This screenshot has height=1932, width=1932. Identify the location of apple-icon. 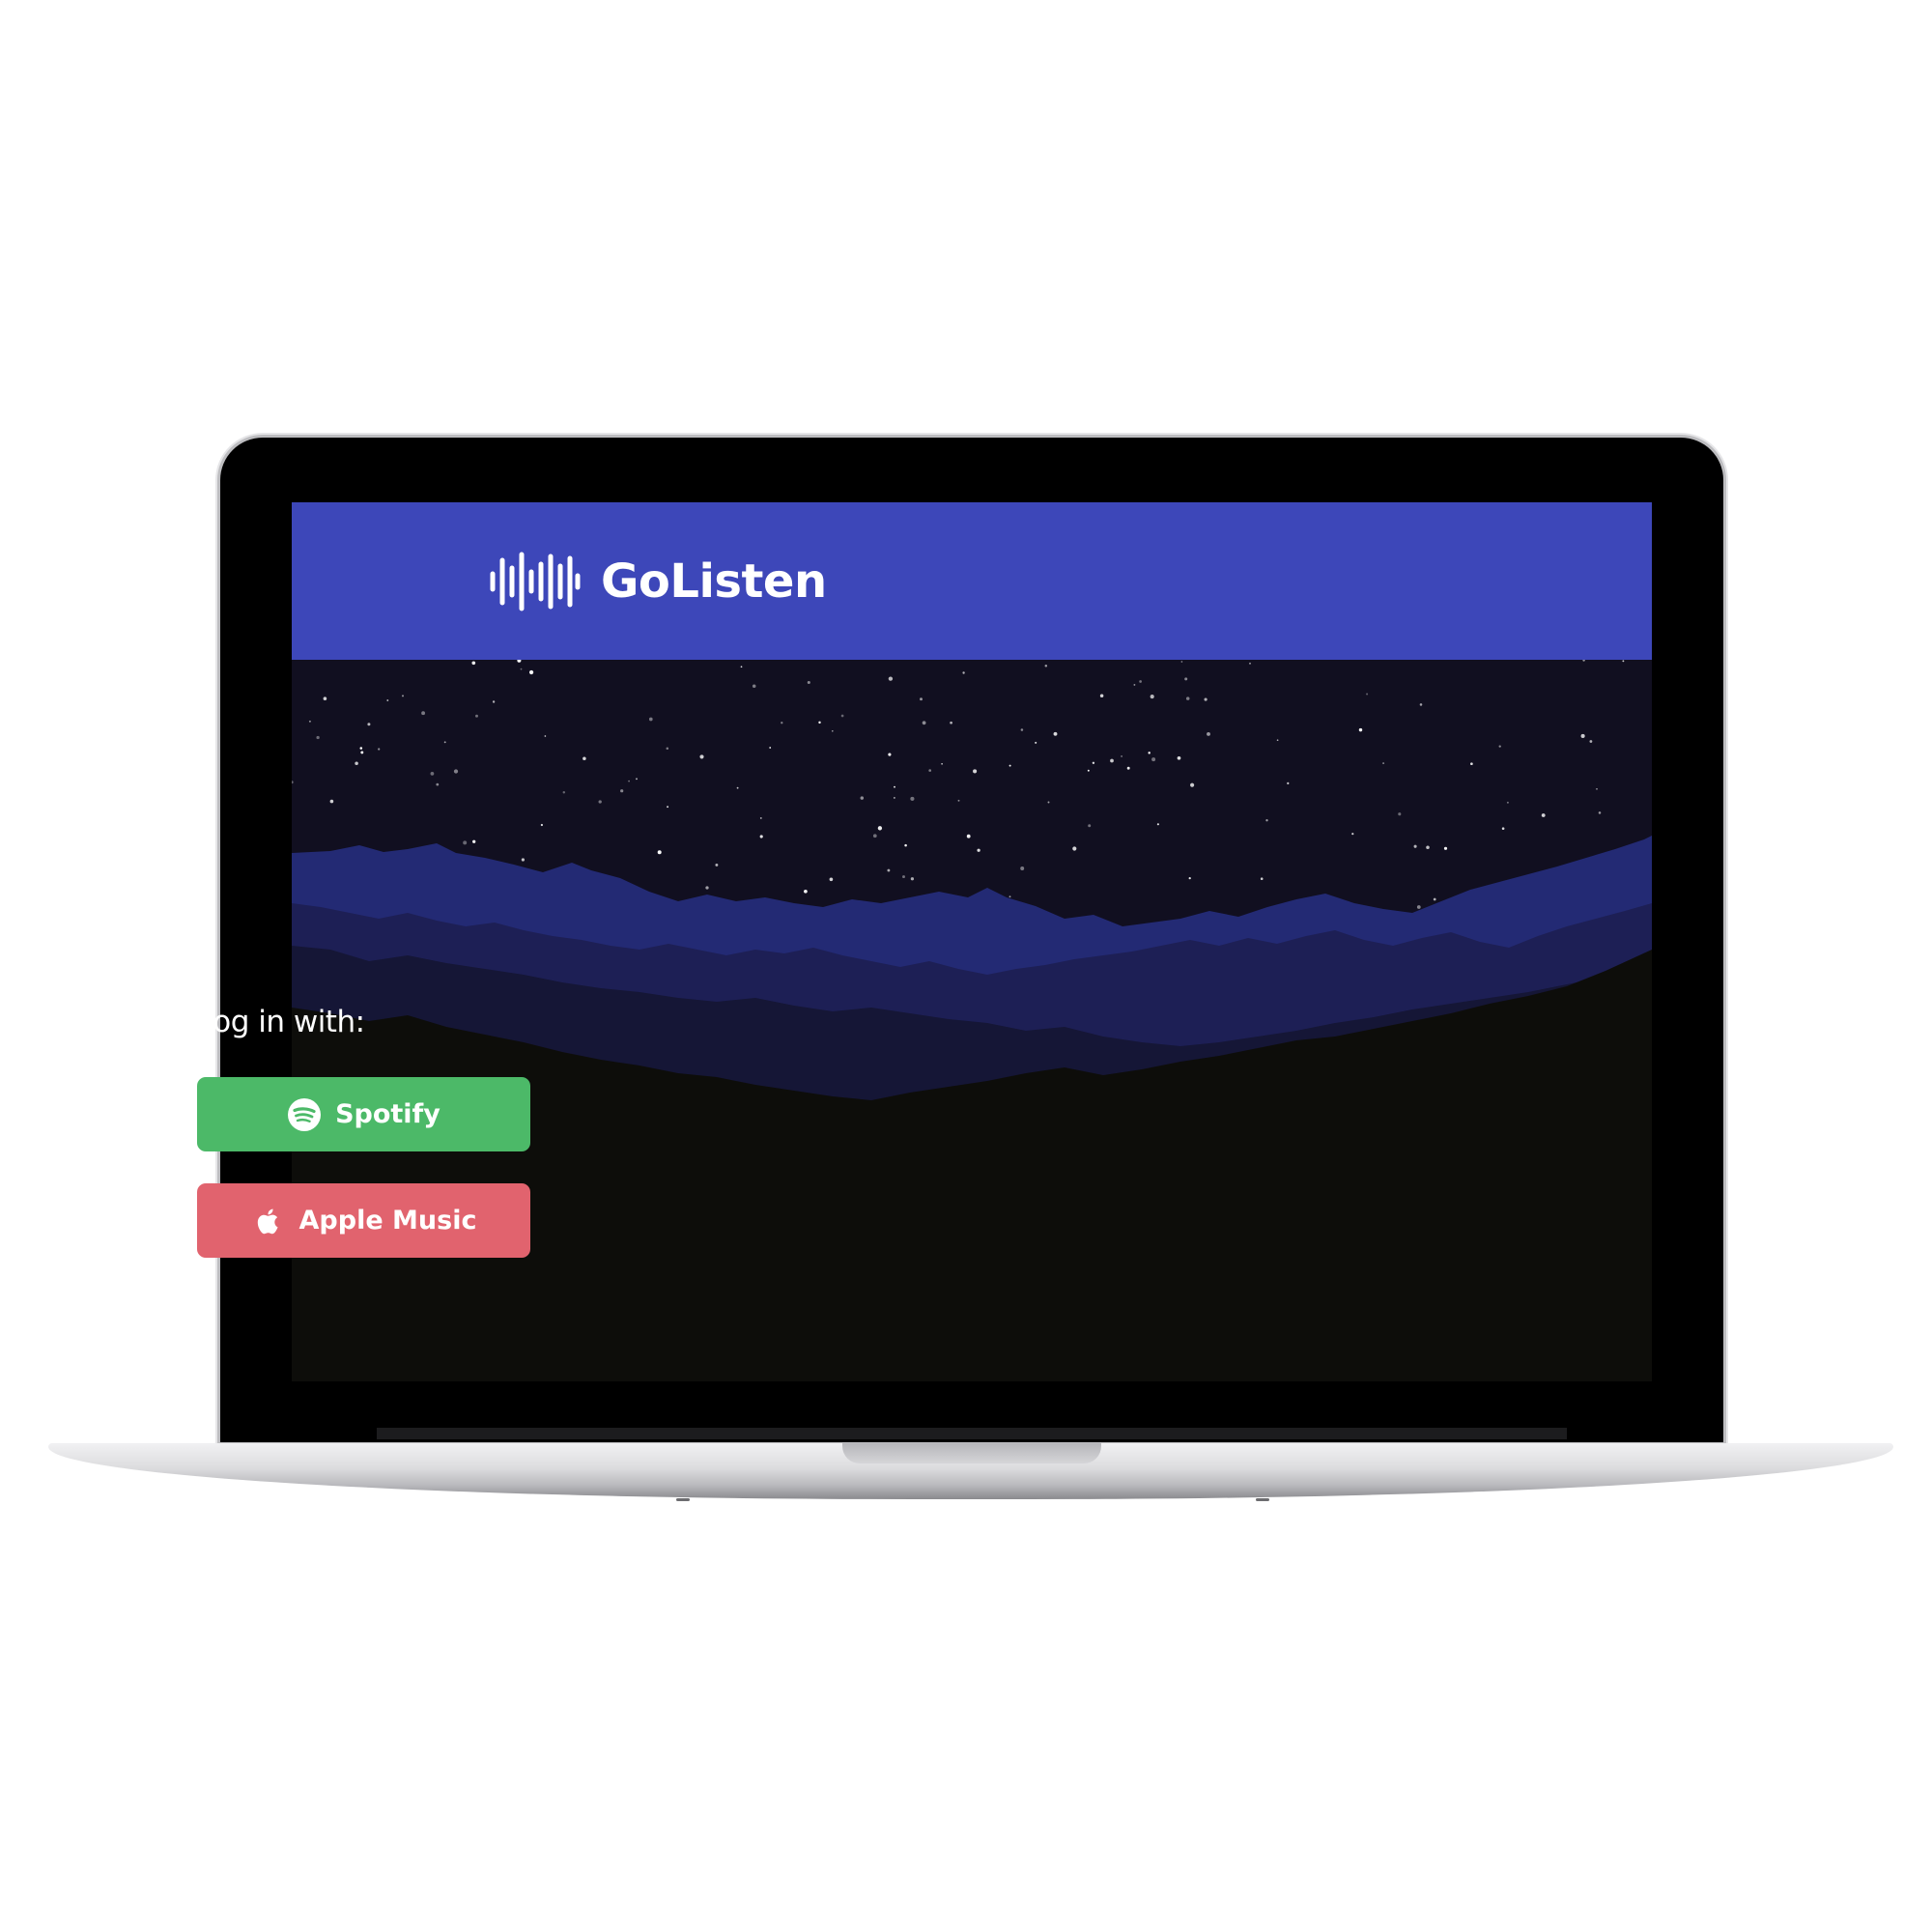
(267, 1221).